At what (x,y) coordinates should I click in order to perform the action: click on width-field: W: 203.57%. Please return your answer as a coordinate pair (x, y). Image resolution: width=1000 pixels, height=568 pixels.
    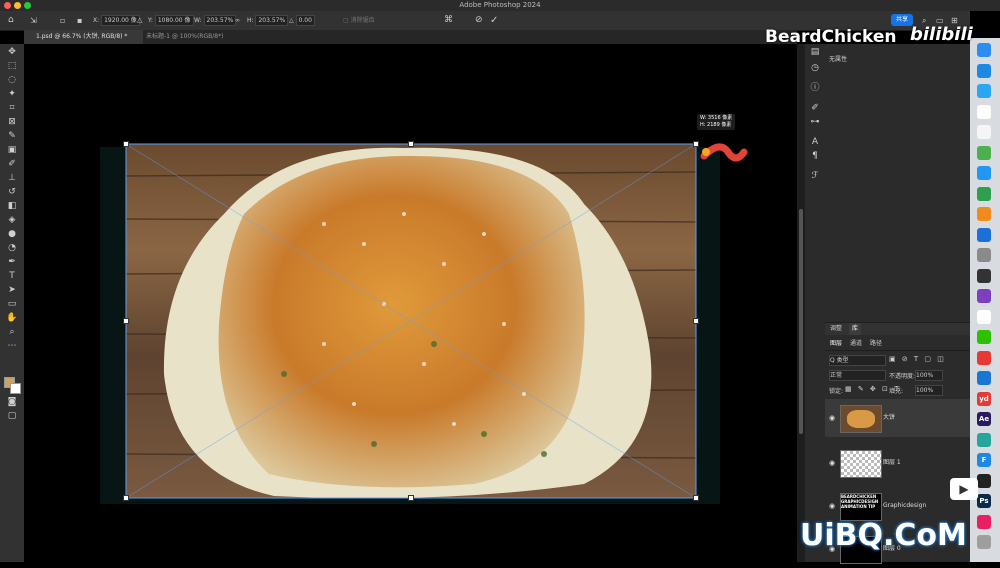
    Looking at the image, I should click on (215, 20).